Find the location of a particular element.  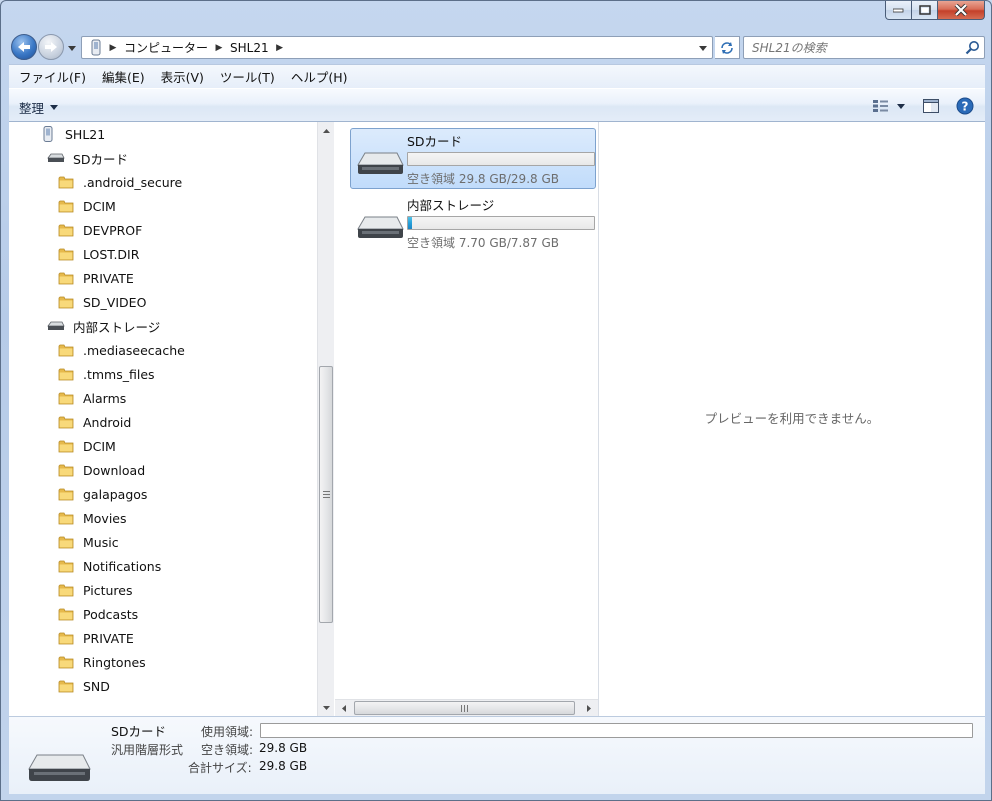

arrow-right-icon is located at coordinates (51, 47).